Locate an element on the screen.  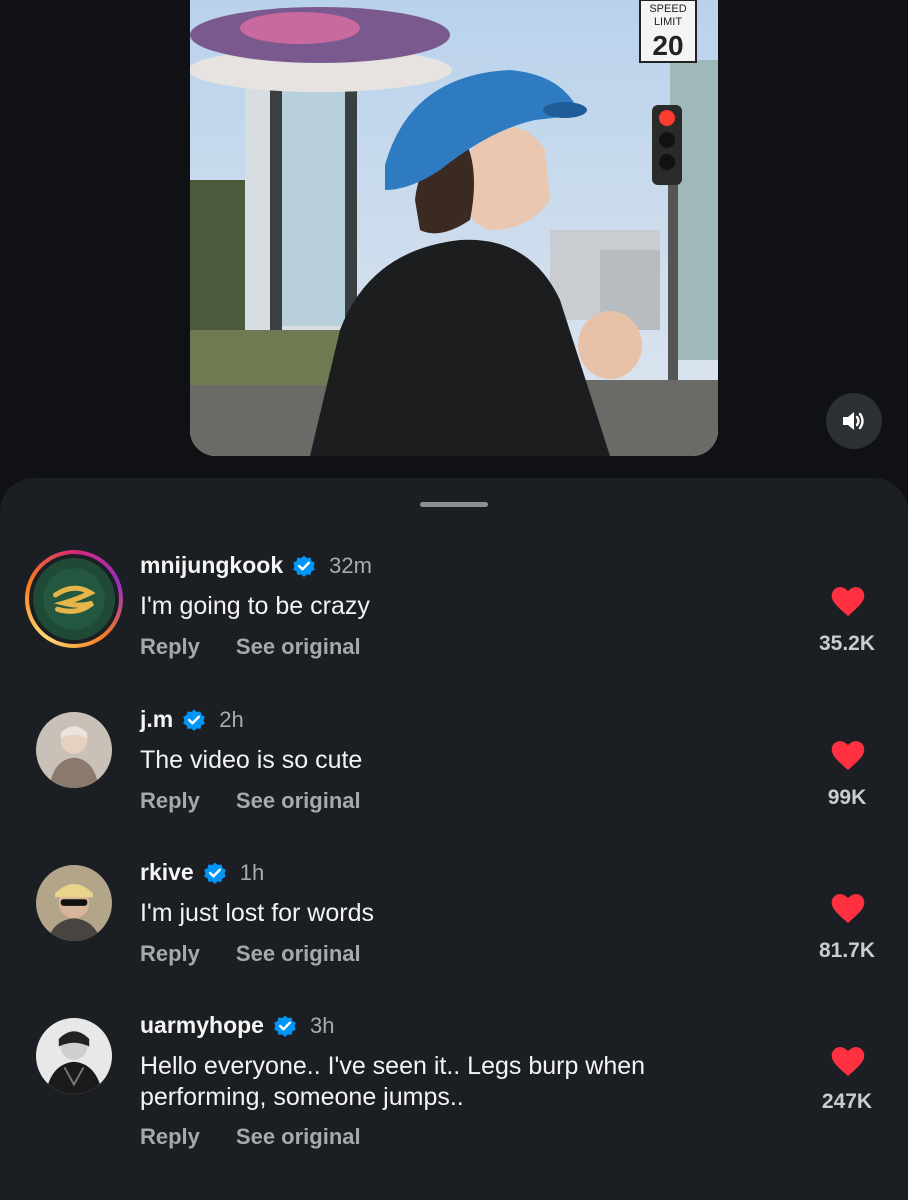
speaker-icon is located at coordinates (853, 421).